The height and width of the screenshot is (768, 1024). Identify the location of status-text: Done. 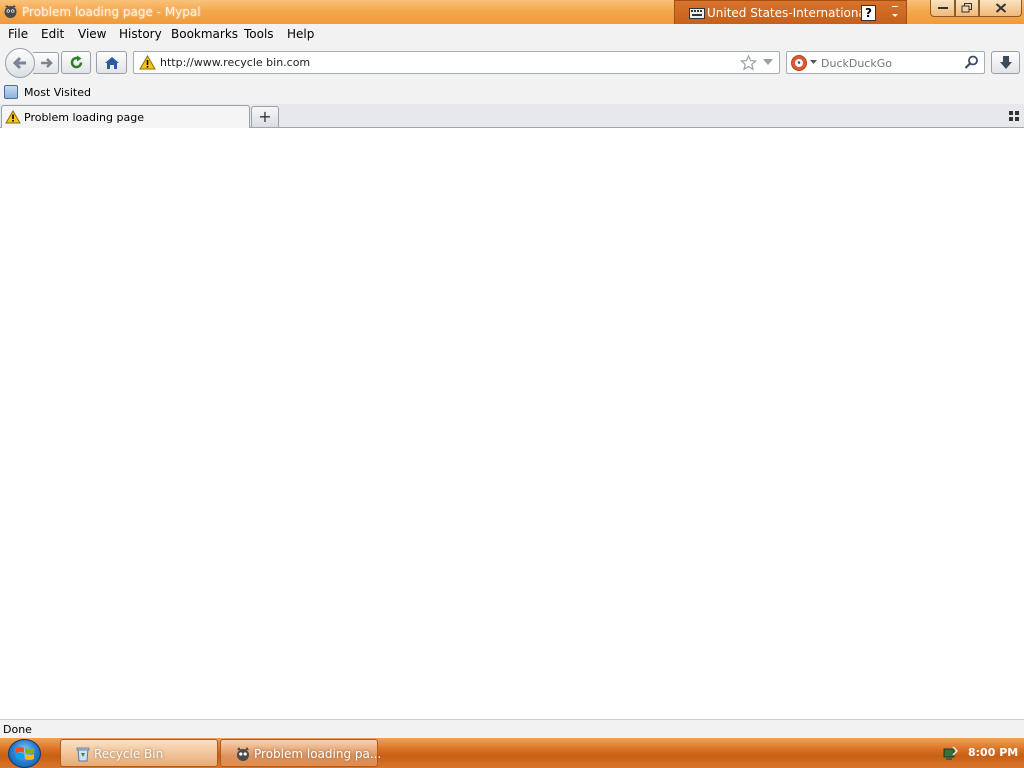
(17, 729).